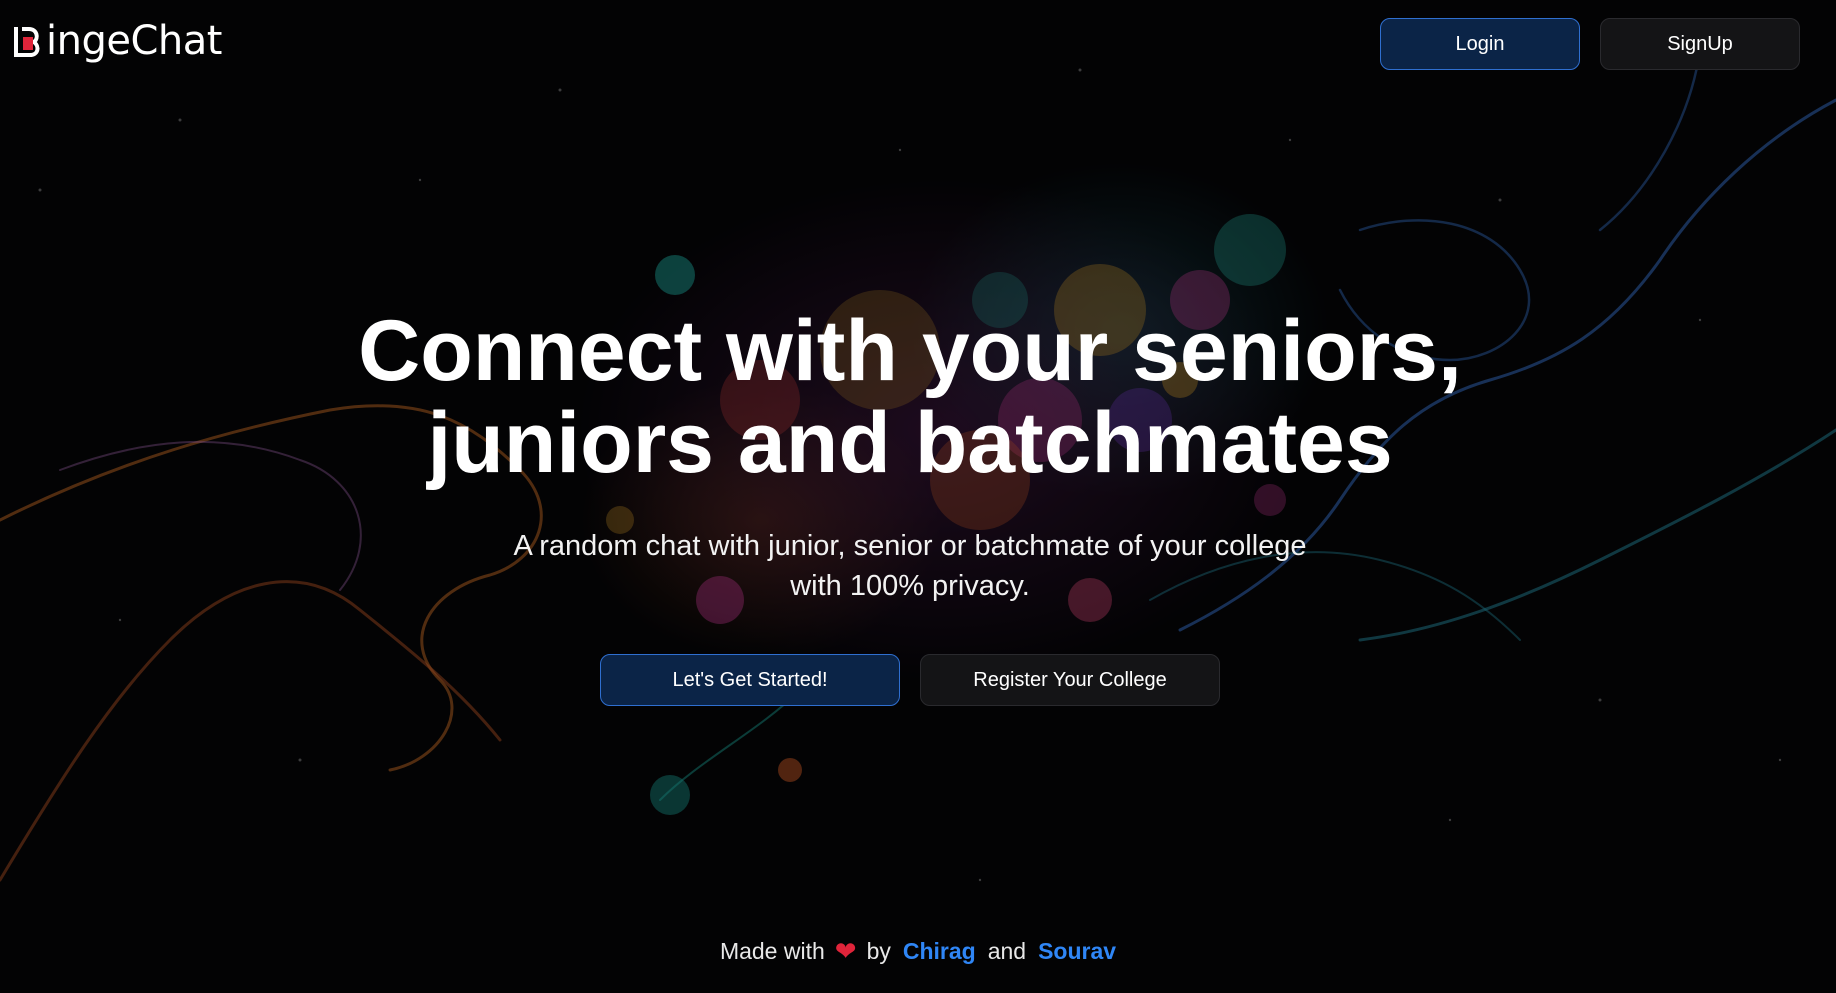  I want to click on hero-title-line-1: Connect with your seniors,, so click(910, 351).